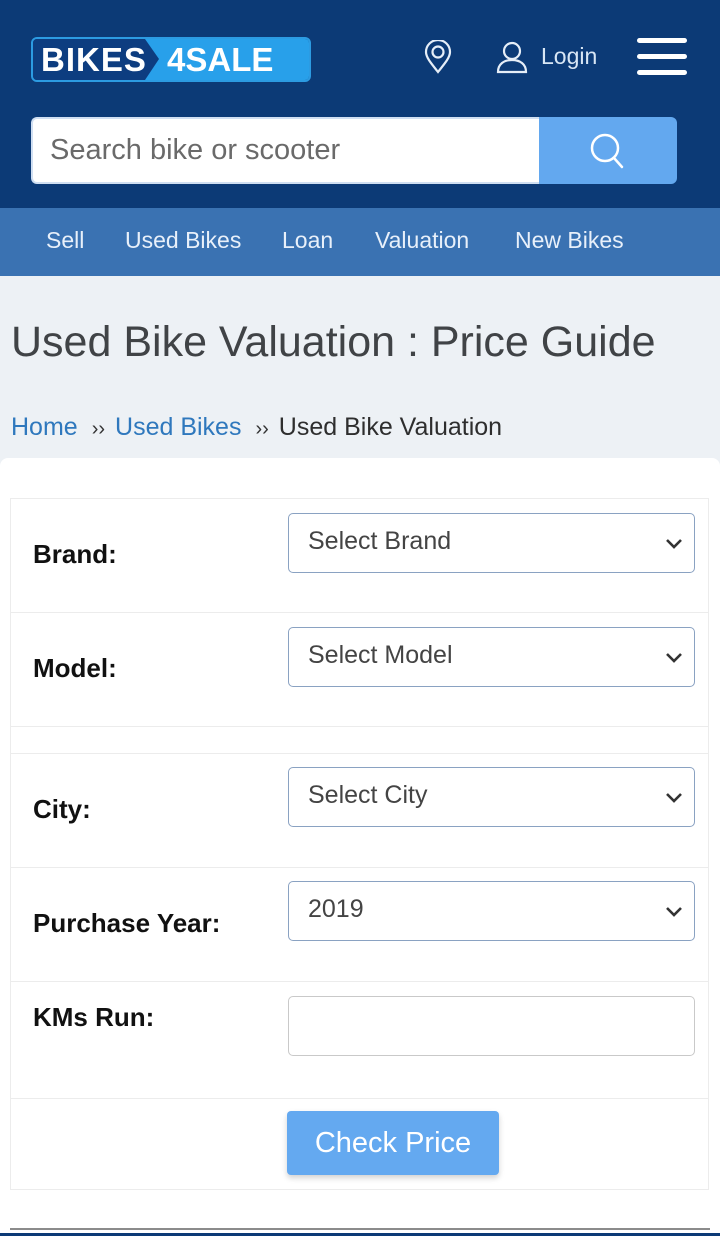 This screenshot has height=1236, width=720. What do you see at coordinates (75, 668) in the screenshot?
I see `model-label: Model:` at bounding box center [75, 668].